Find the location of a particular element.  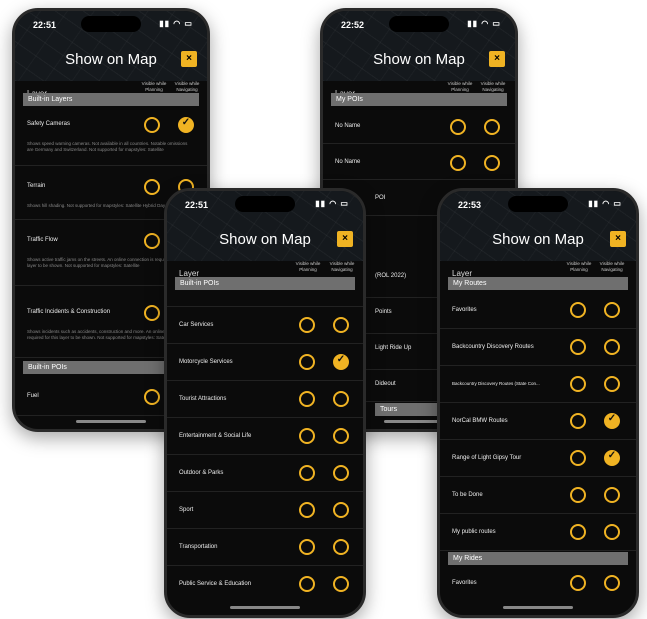

poi-row: Transportation is located at coordinates (265, 547).